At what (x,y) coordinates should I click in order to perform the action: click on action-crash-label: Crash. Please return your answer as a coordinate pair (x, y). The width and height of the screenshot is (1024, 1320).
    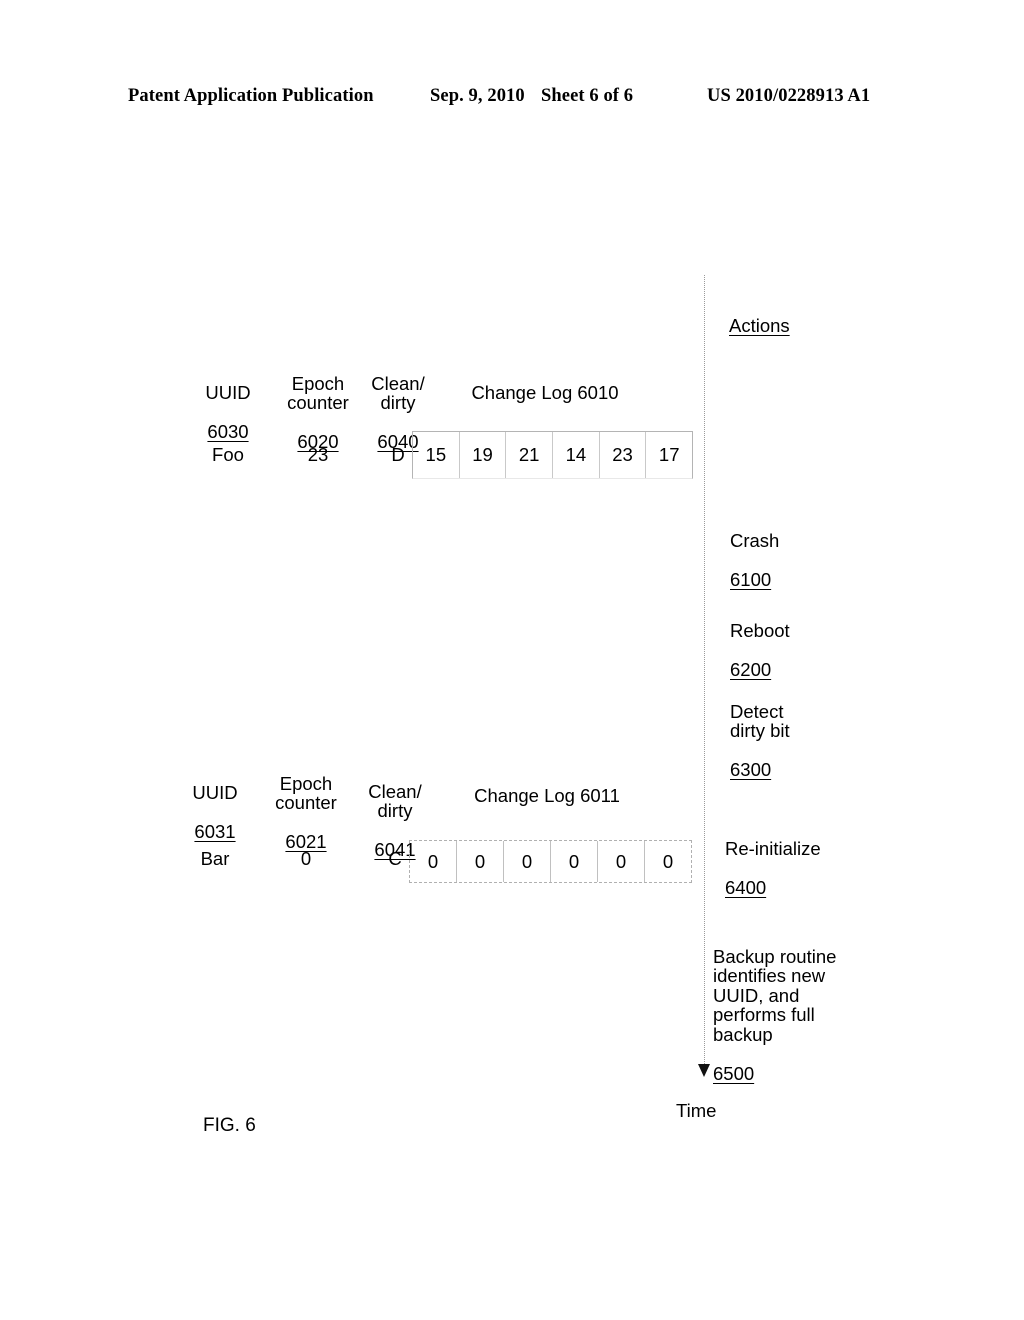
    Looking at the image, I should click on (755, 540).